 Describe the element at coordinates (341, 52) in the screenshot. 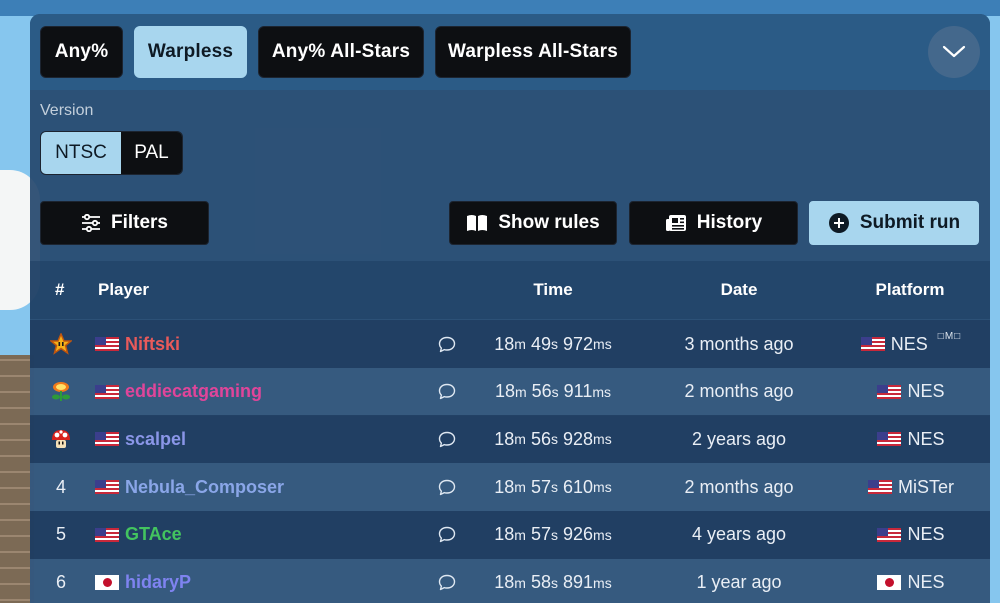

I see `category-any-percent-all-stars: Any% All-Stars` at that location.